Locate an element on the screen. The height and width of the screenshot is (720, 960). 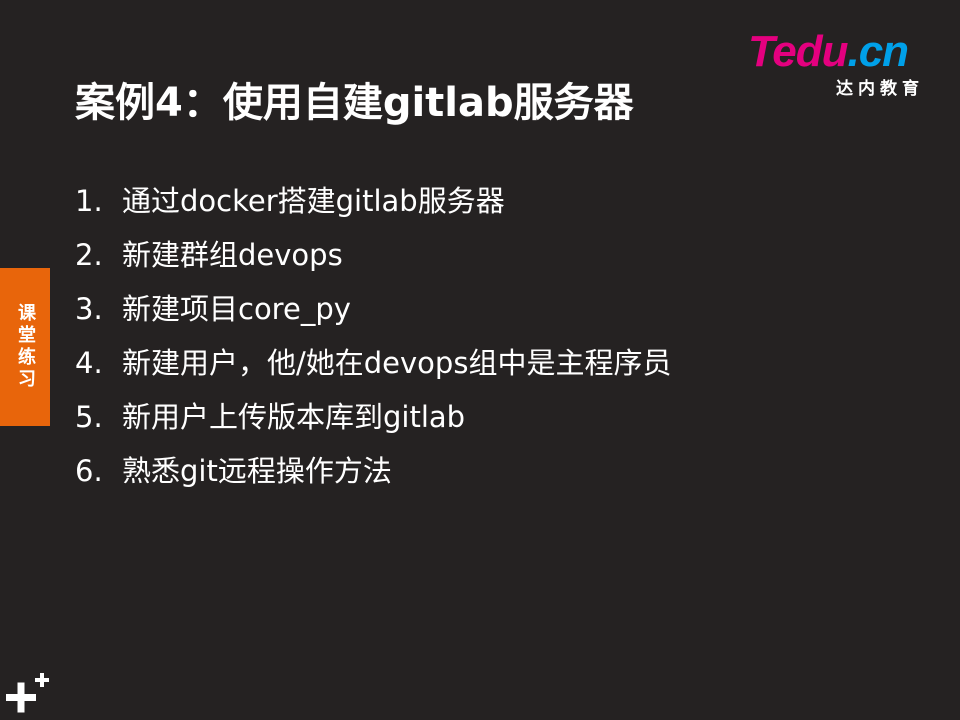
list-item: 1. 通过docker搭建gitlab服务器 is located at coordinates (373, 201).